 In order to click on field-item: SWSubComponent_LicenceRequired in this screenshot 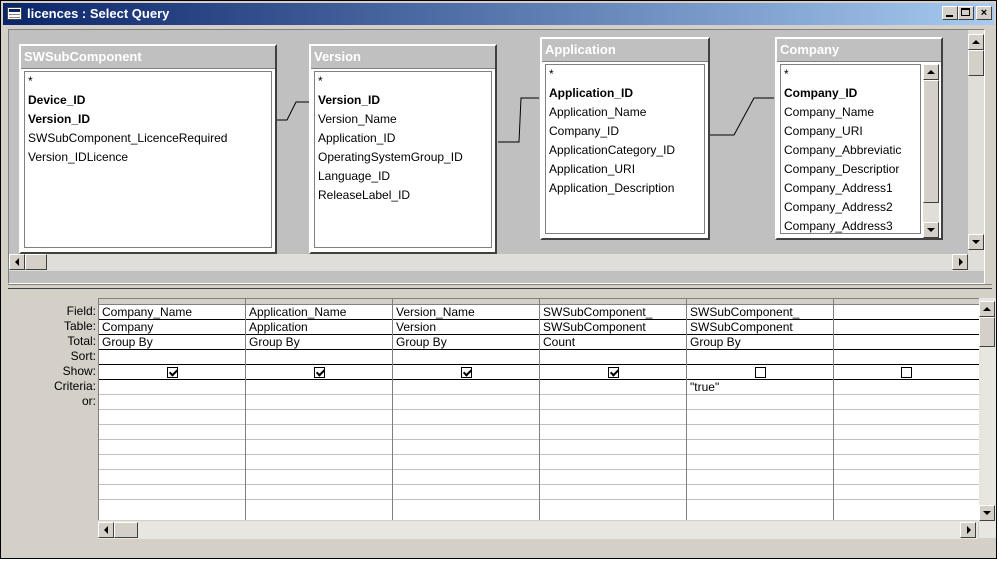, I will do `click(148, 138)`.